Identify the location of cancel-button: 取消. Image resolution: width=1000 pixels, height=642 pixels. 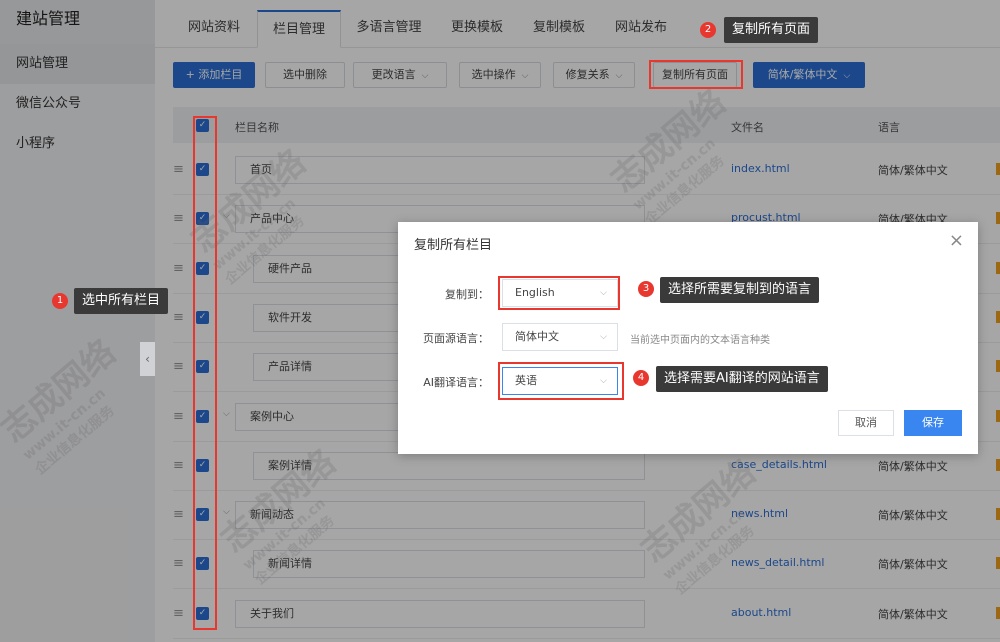
(866, 423).